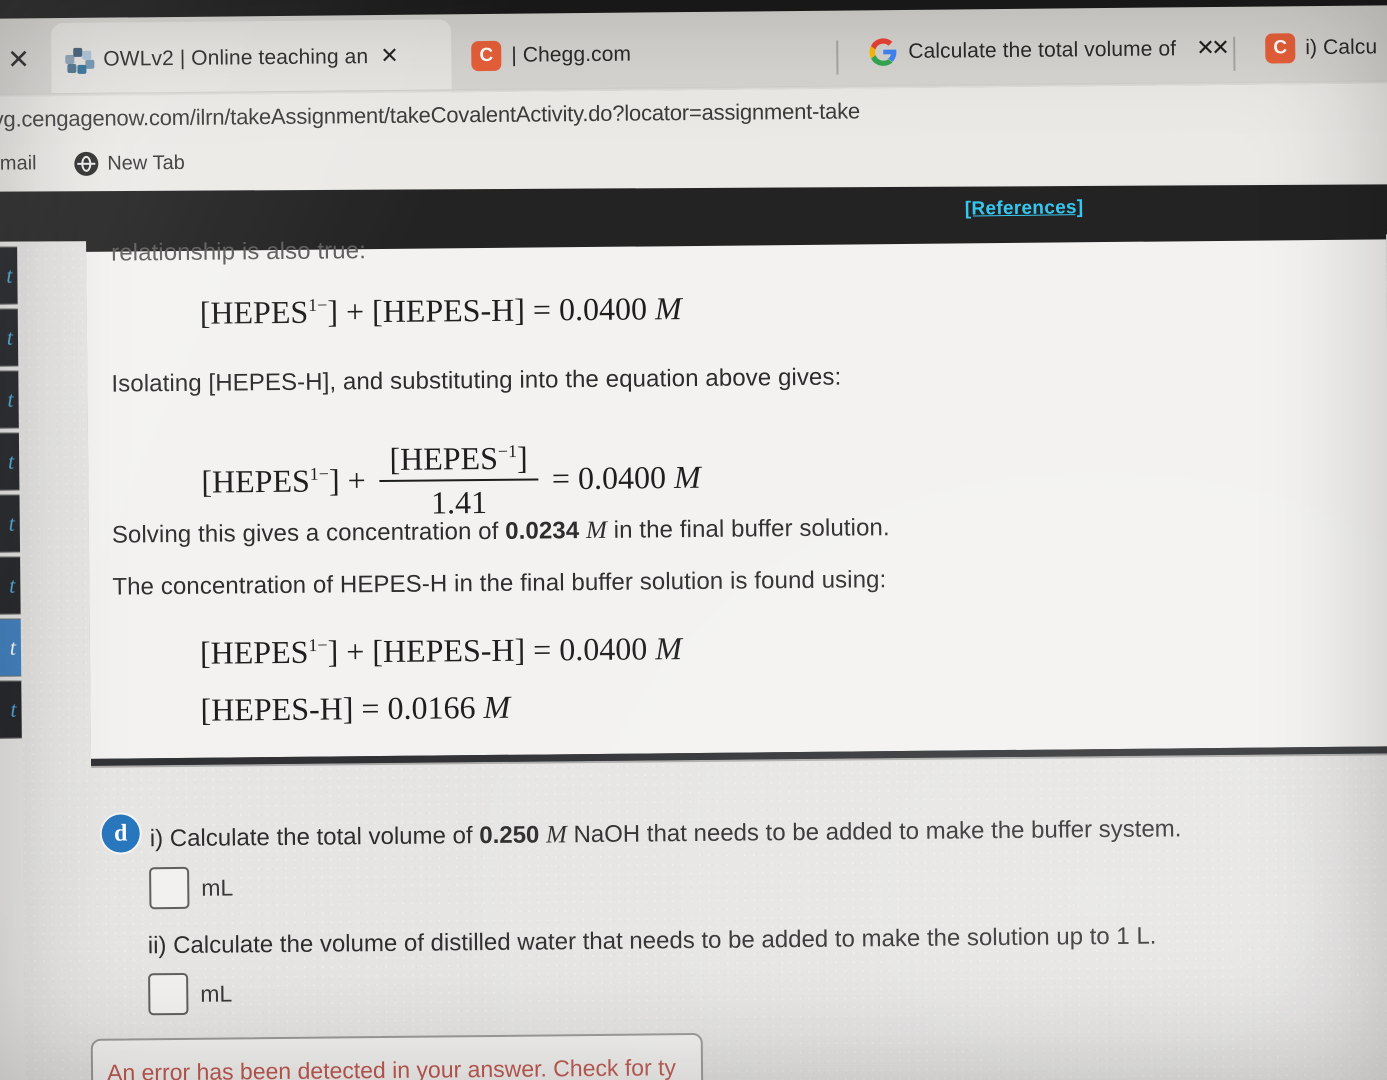 This screenshot has width=1387, height=1080. I want to click on eq3-unit: M, so click(669, 648).